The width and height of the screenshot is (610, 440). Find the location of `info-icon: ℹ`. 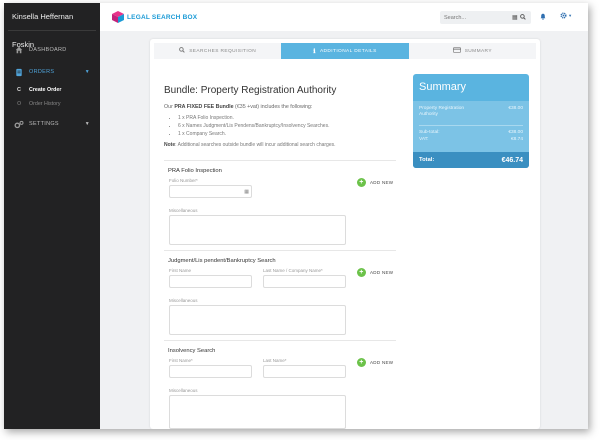

info-icon: ℹ is located at coordinates (314, 51).